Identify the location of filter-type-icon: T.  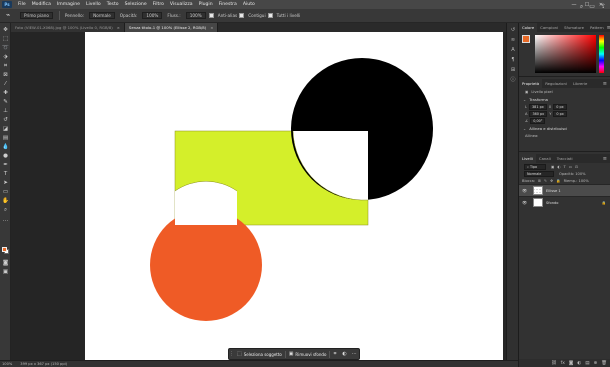
(565, 167).